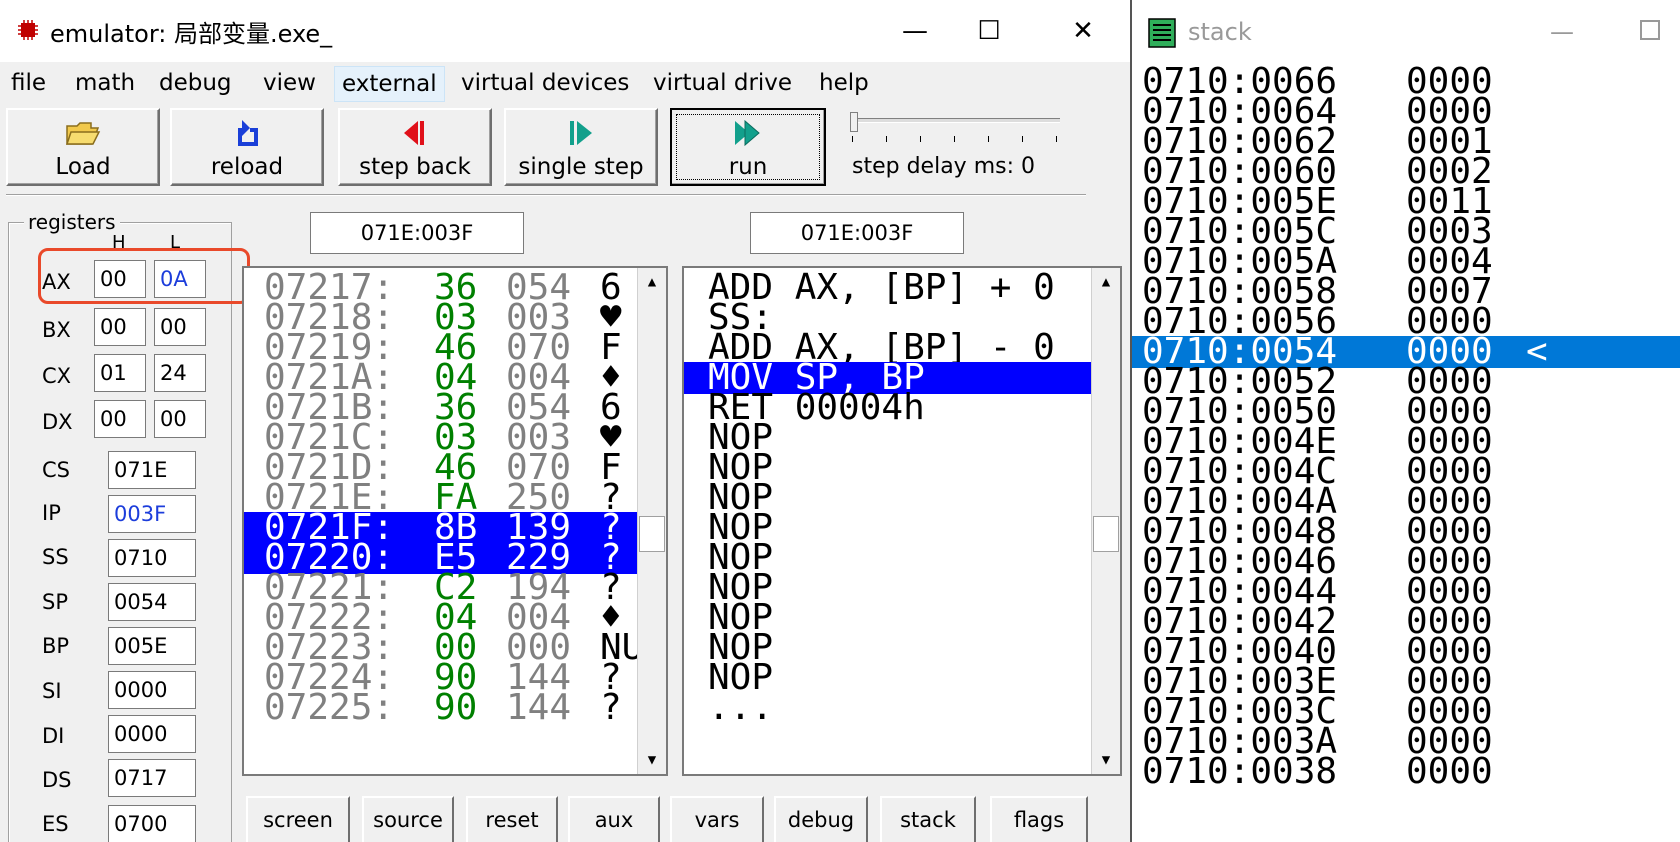  What do you see at coordinates (180, 327) in the screenshot?
I see `register-bx-low: 00` at bounding box center [180, 327].